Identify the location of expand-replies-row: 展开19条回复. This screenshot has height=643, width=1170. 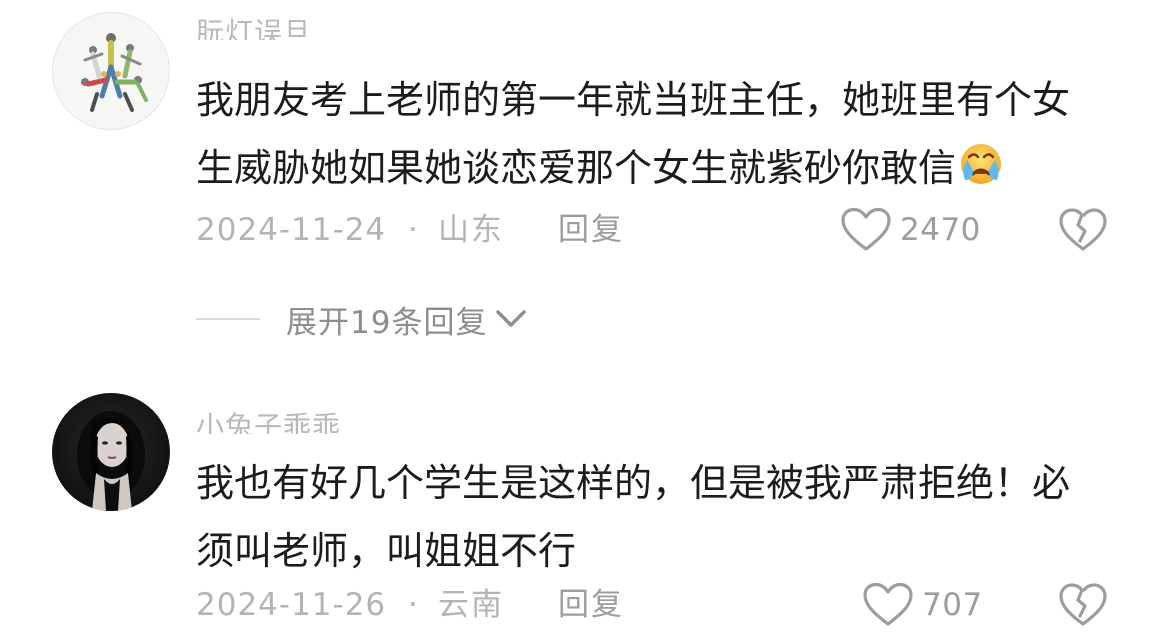
(362, 319).